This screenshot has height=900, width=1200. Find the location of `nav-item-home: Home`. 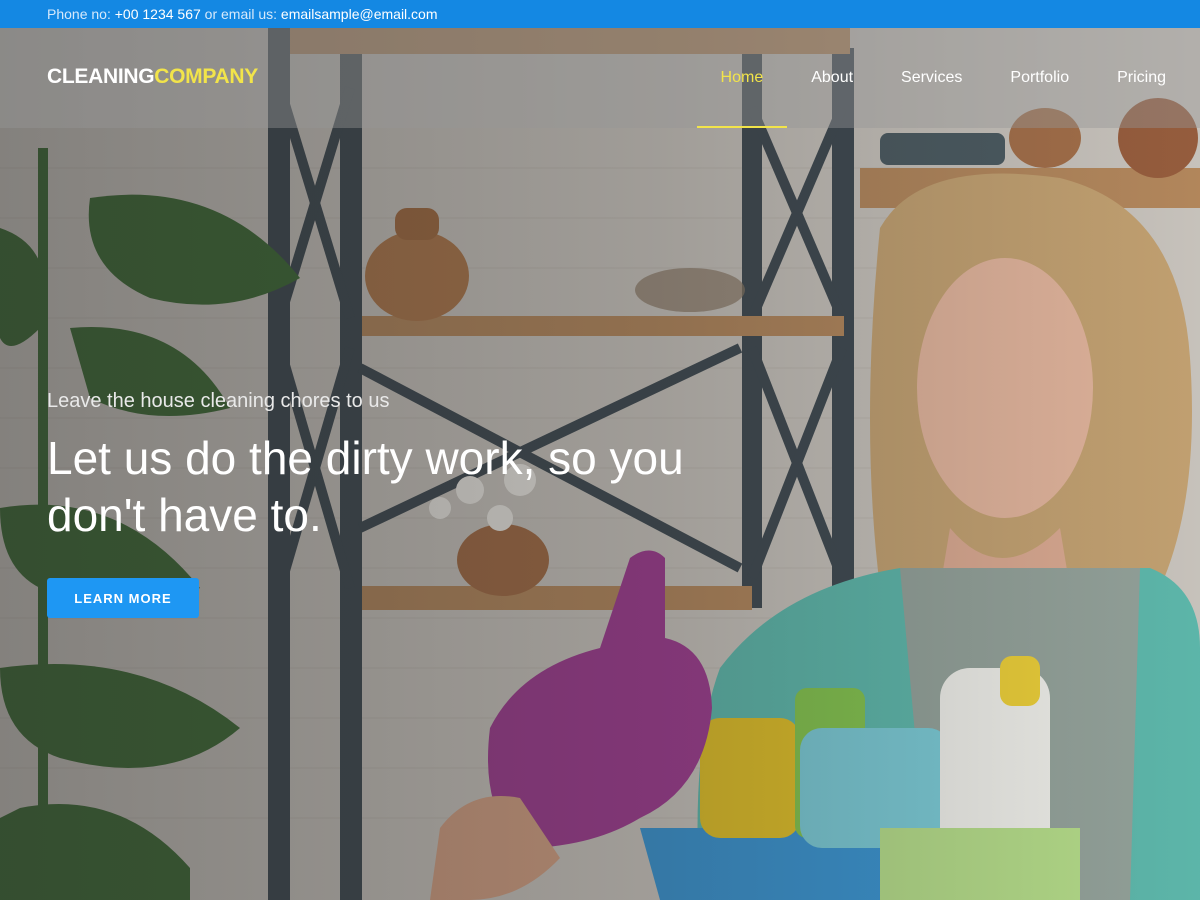

nav-item-home: Home is located at coordinates (742, 78).